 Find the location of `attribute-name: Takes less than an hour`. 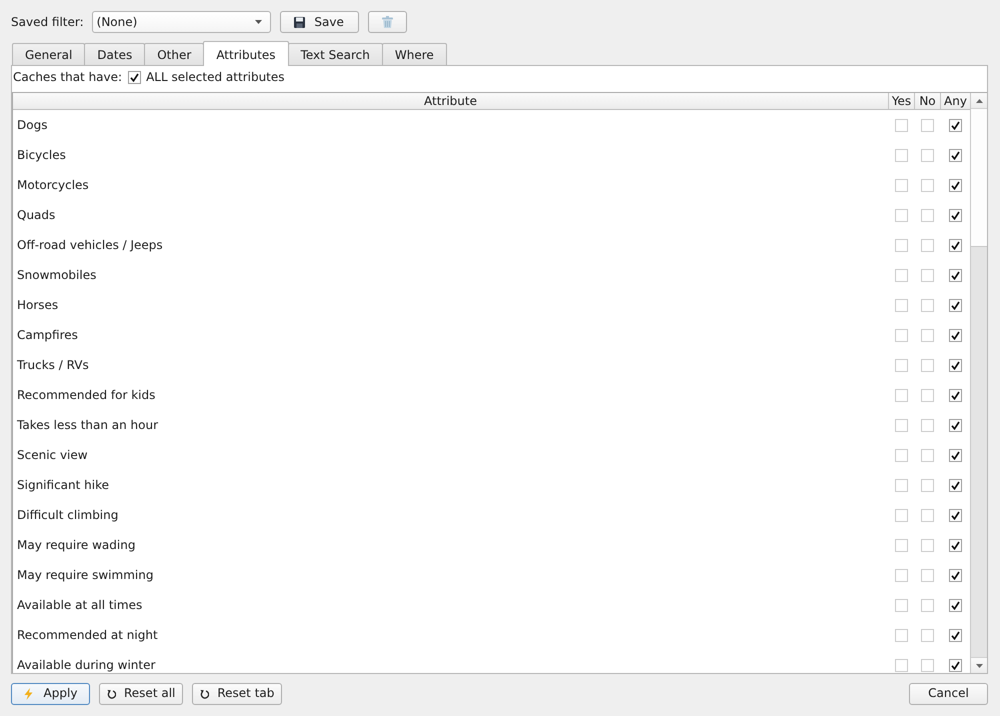

attribute-name: Takes less than an hour is located at coordinates (87, 425).